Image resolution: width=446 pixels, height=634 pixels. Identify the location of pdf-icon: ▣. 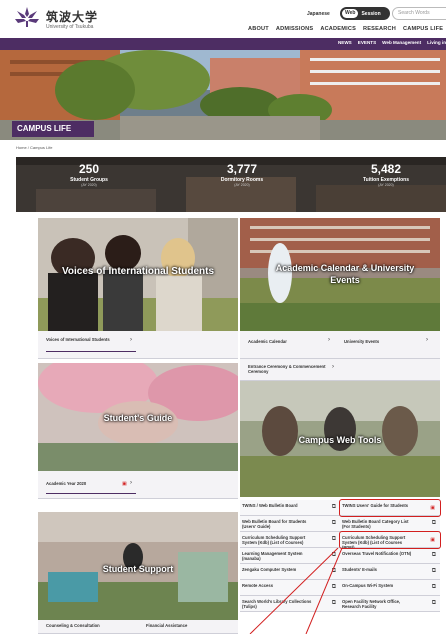
(124, 484).